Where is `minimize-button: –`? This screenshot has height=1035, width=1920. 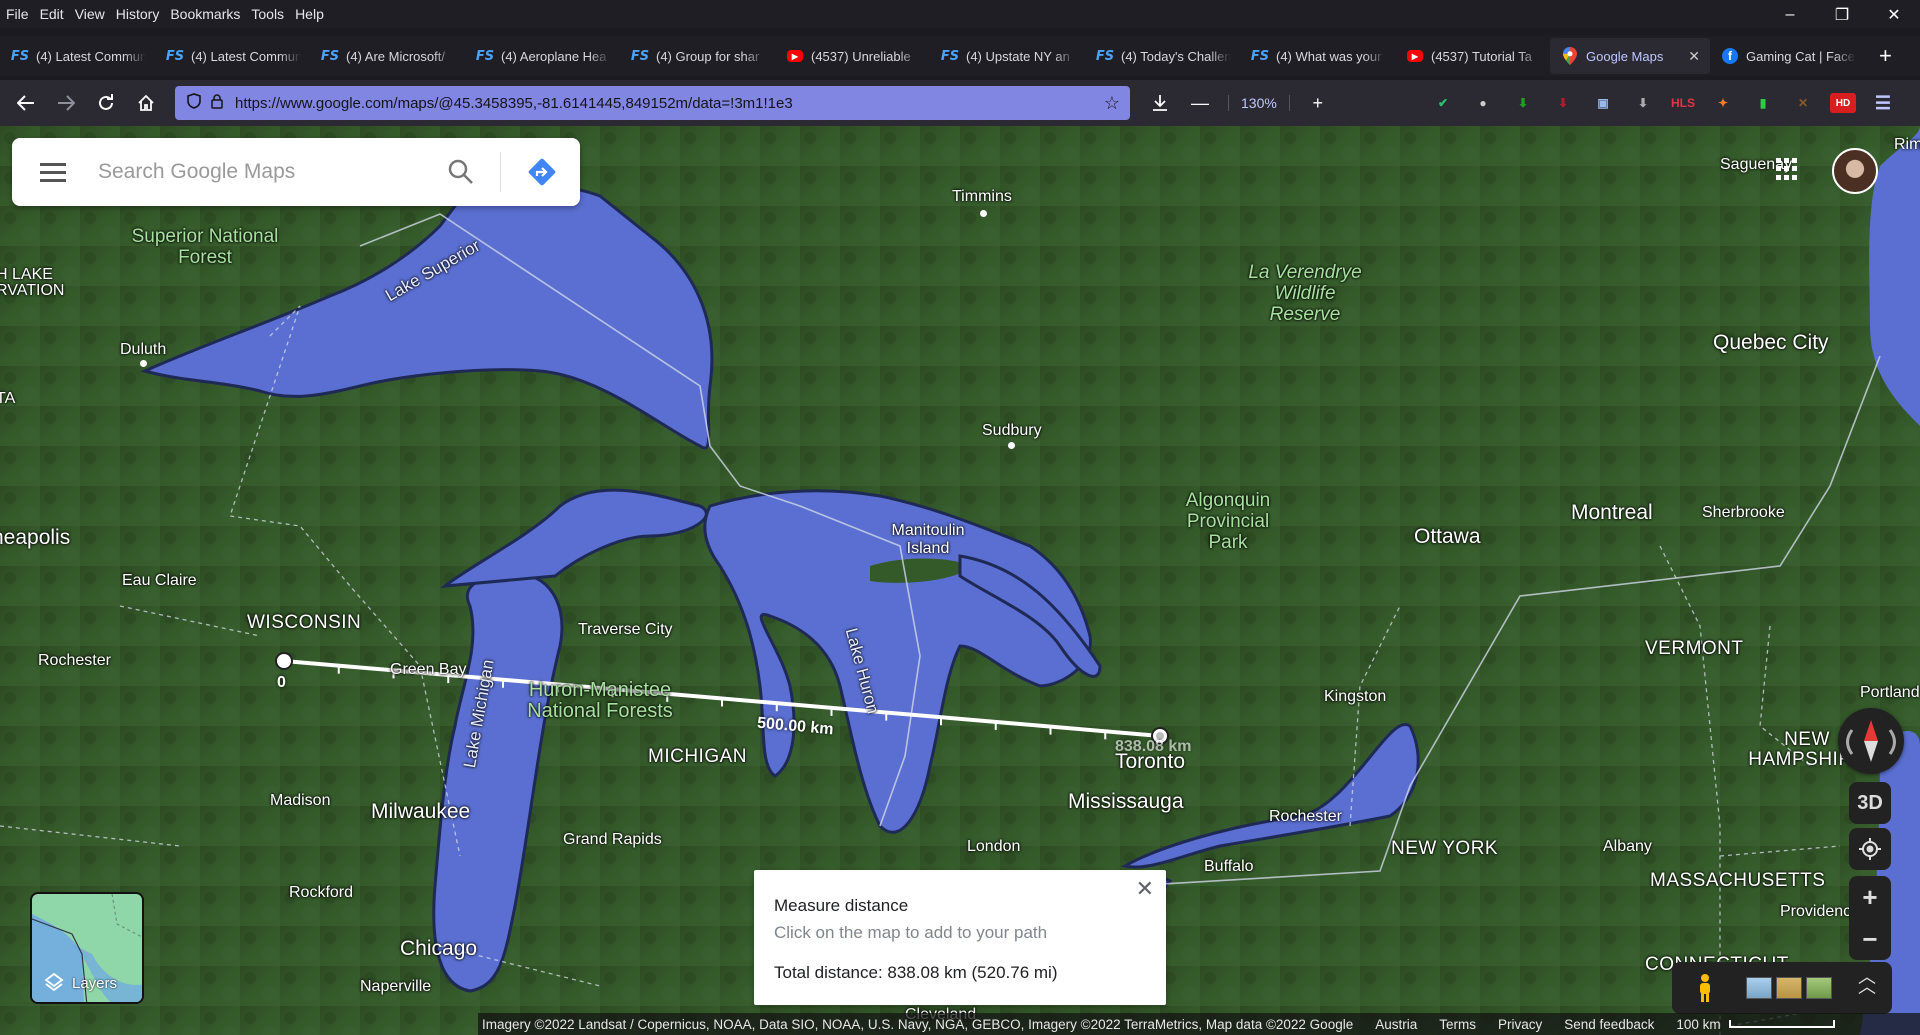
minimize-button: – is located at coordinates (1790, 15).